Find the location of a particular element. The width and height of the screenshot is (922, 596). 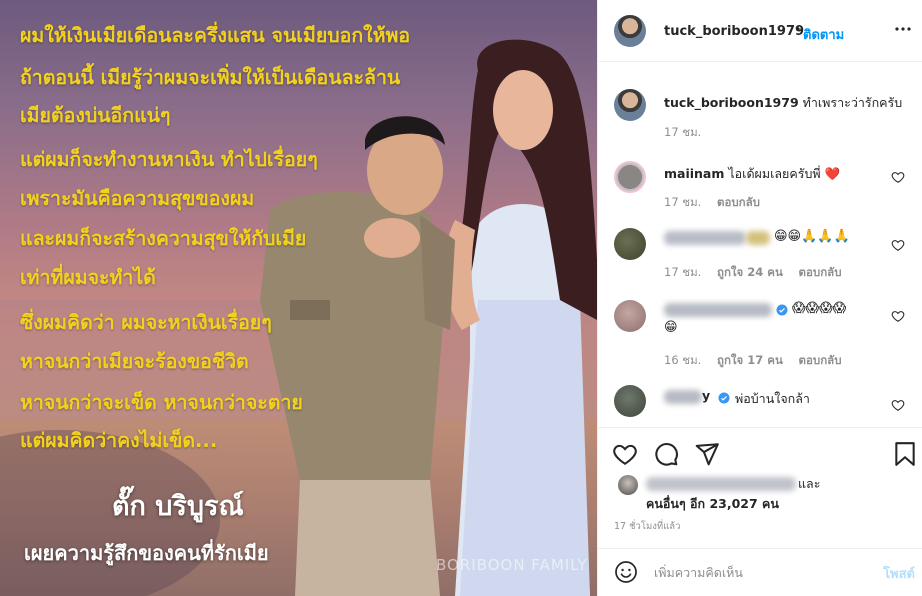

post-comment-button: โพสต์ is located at coordinates (899, 573).